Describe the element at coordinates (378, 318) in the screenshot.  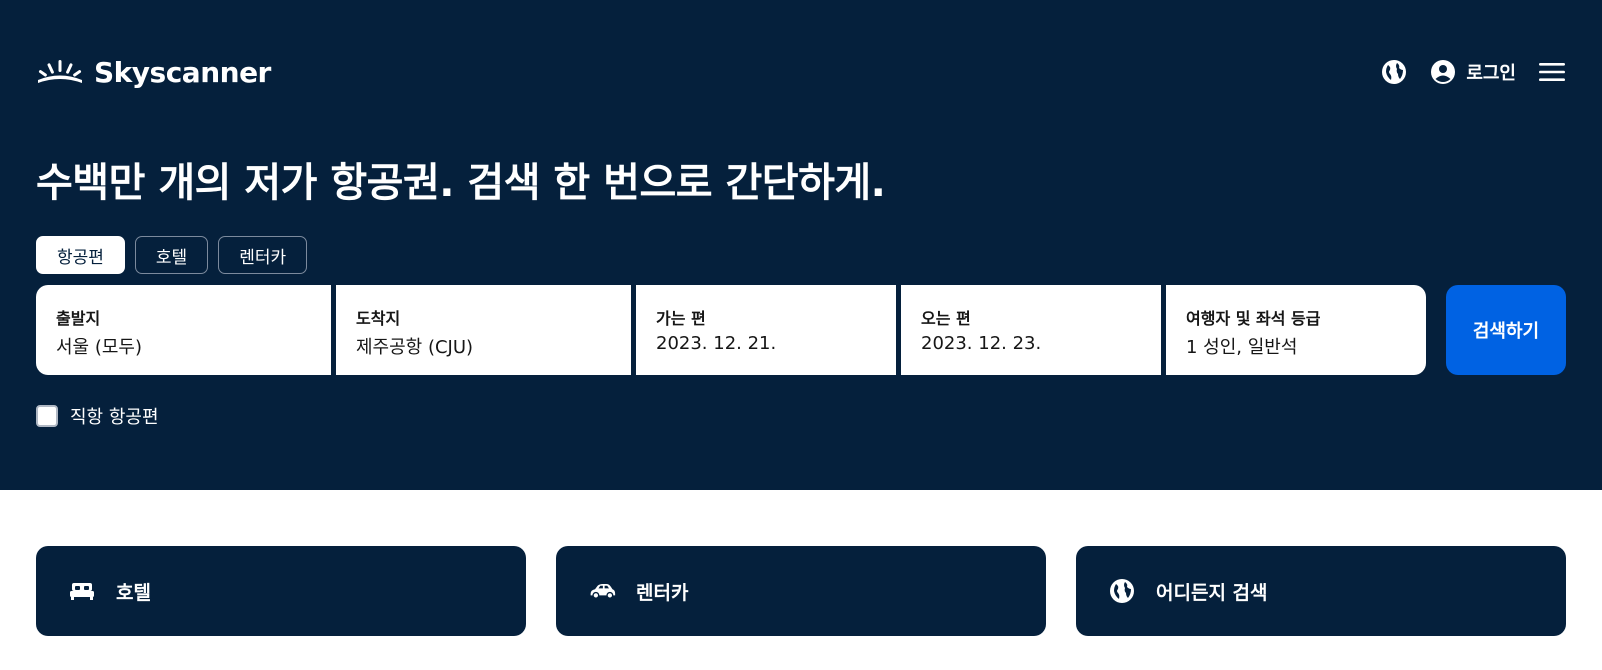
I see `destination-label: 도착지` at that location.